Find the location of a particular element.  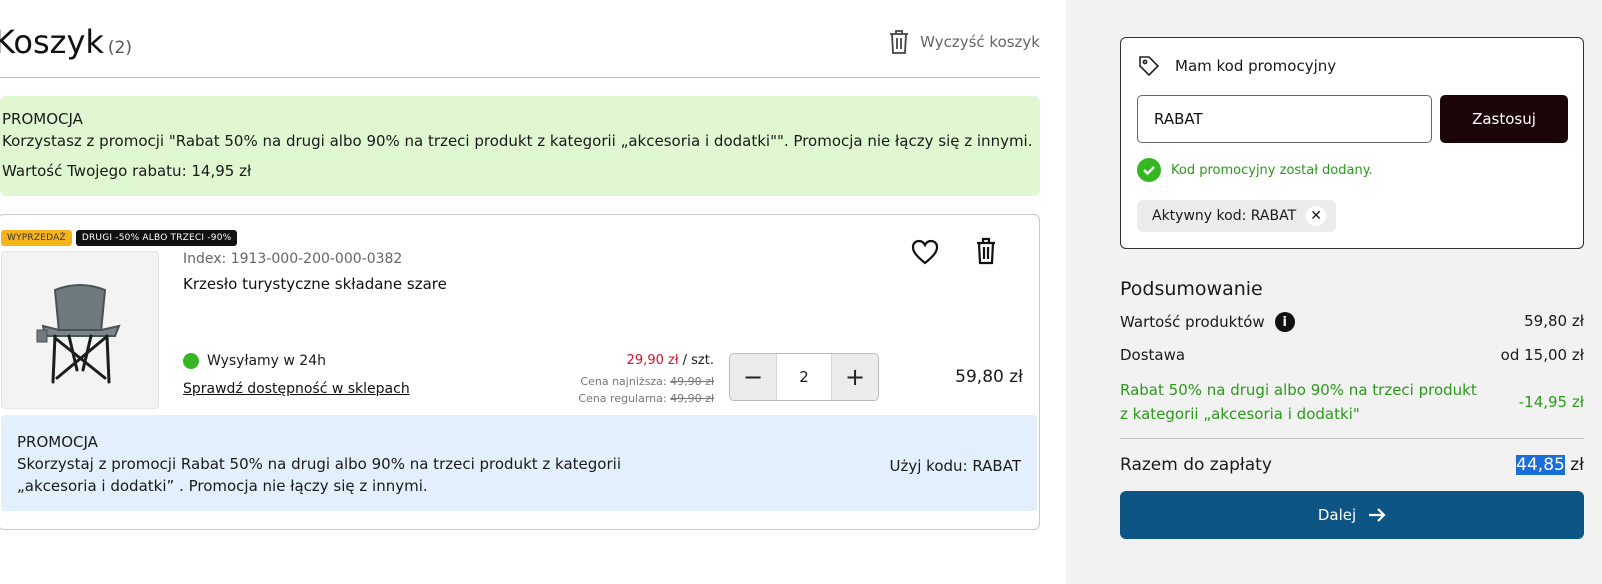

lowest-price-label: Cena najniższa: is located at coordinates (623, 381).